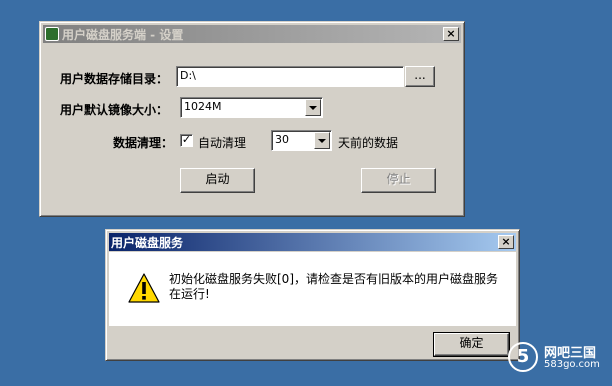 Image resolution: width=612 pixels, height=386 pixels. What do you see at coordinates (114, 79) in the screenshot?
I see `storage-dir-label: 用户数据存储目录：` at bounding box center [114, 79].